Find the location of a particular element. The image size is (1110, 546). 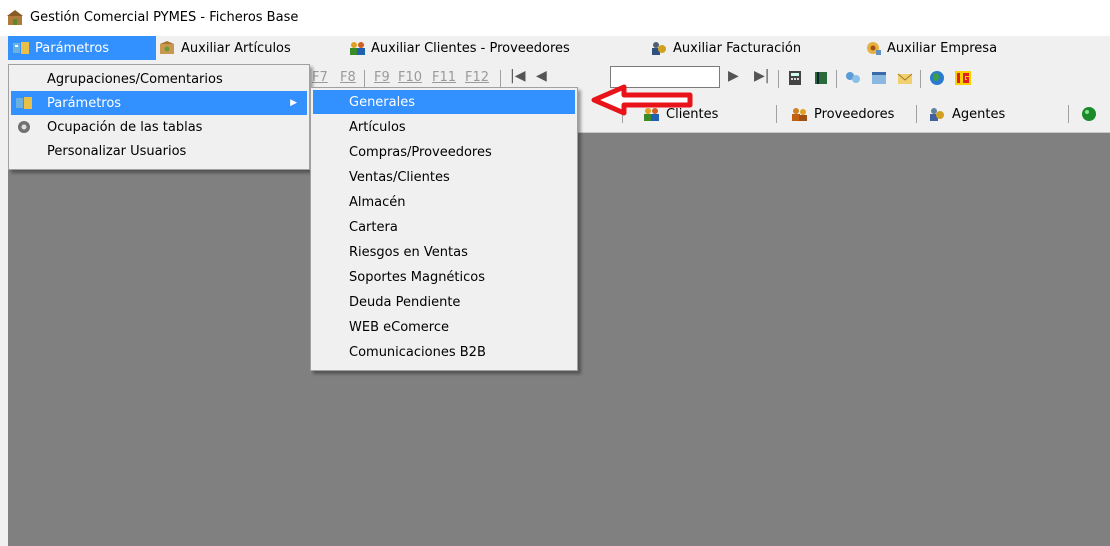

first-record-icon: |◀ is located at coordinates (517, 76).